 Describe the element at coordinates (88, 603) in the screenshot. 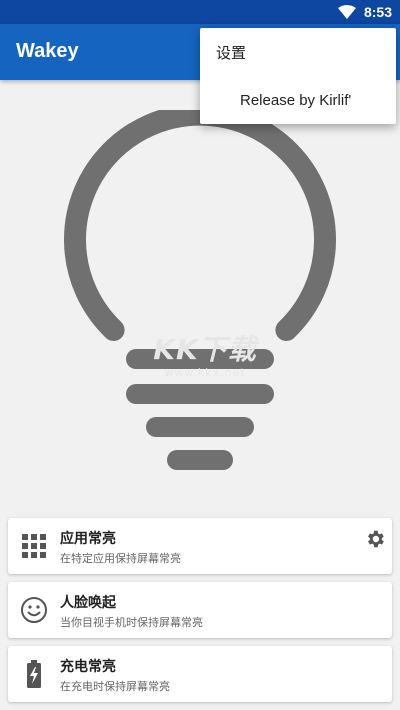

I see `card-title: 人脸唤起` at that location.